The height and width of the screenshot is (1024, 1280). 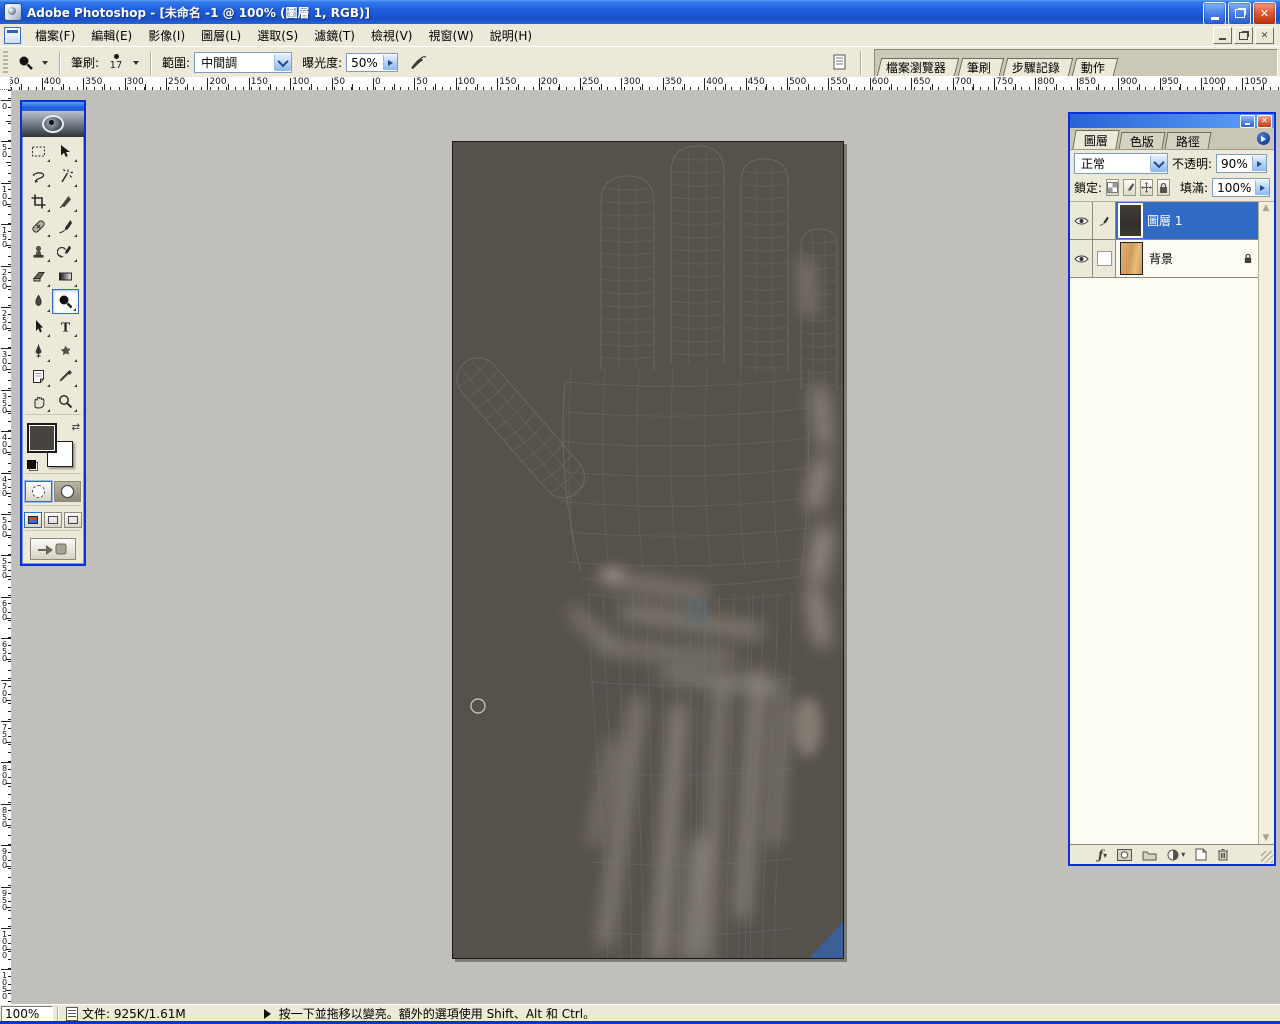 What do you see at coordinates (392, 35) in the screenshot?
I see `menu-item-6: 檢視(V)` at bounding box center [392, 35].